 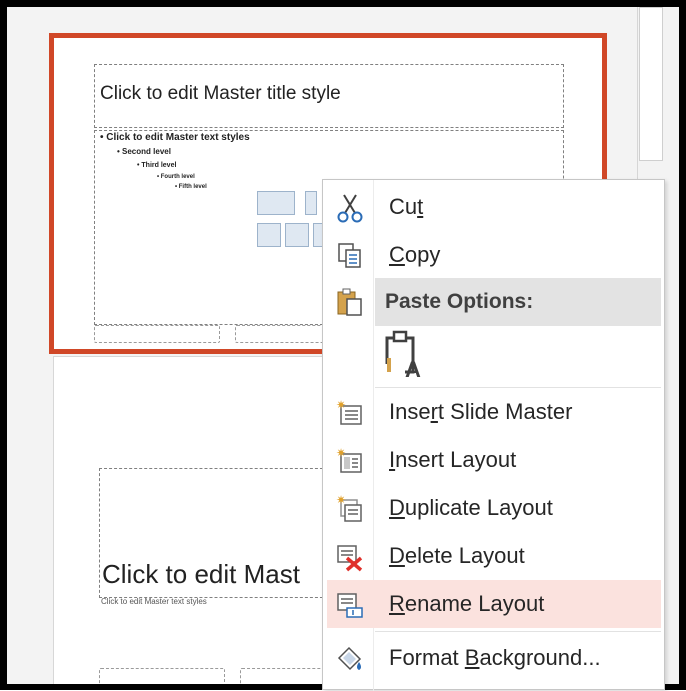 What do you see at coordinates (191, 187) in the screenshot?
I see `bullet-level-5: • Fifth level` at bounding box center [191, 187].